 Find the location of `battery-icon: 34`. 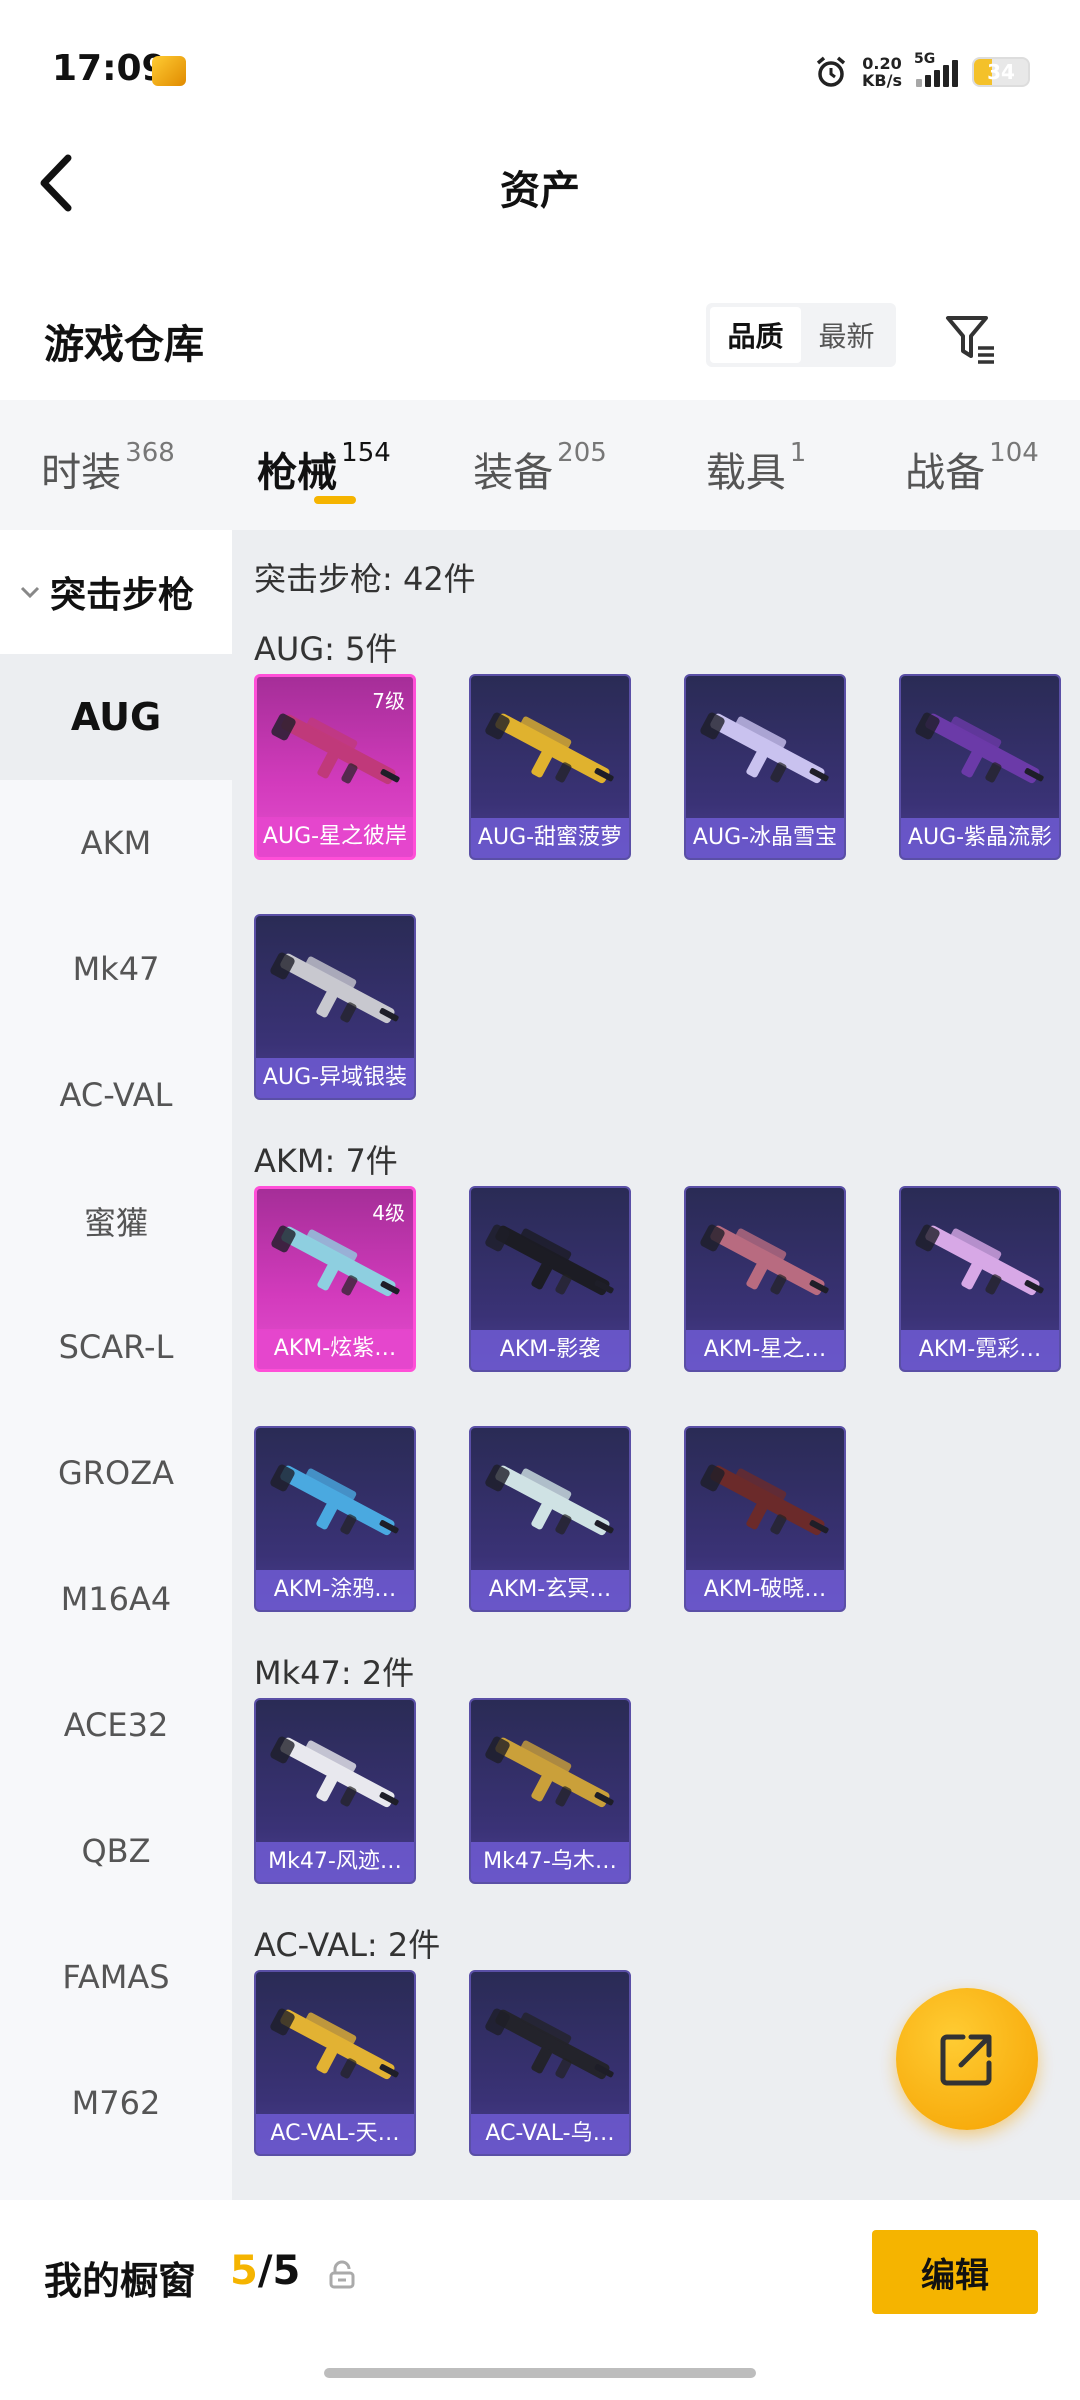

battery-icon: 34 is located at coordinates (1001, 72).